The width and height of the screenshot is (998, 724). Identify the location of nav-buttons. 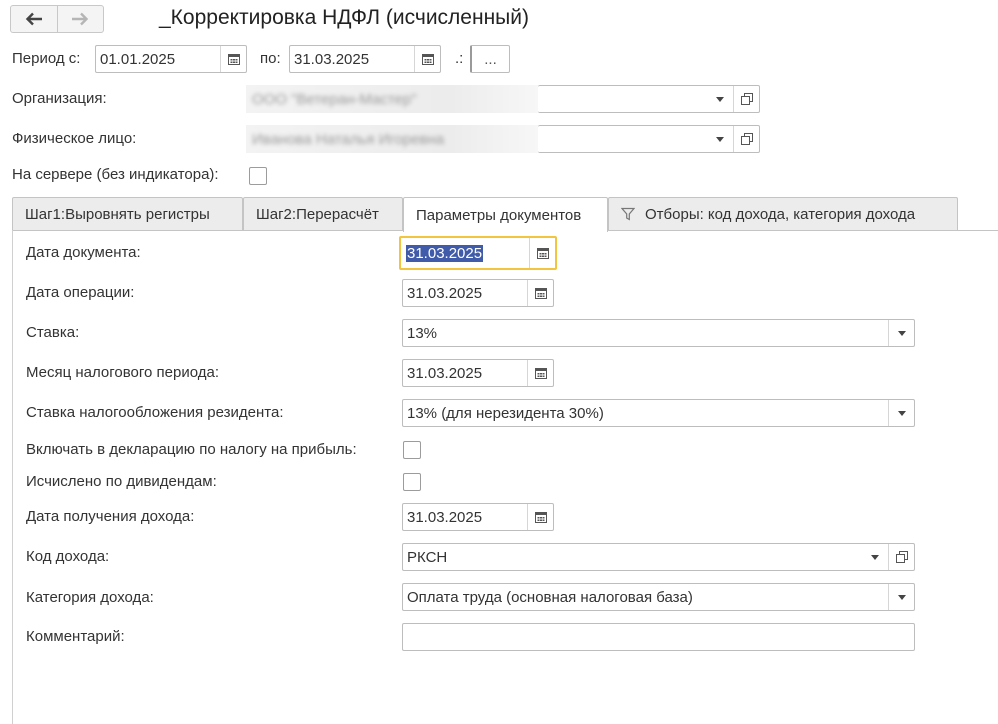
(57, 19).